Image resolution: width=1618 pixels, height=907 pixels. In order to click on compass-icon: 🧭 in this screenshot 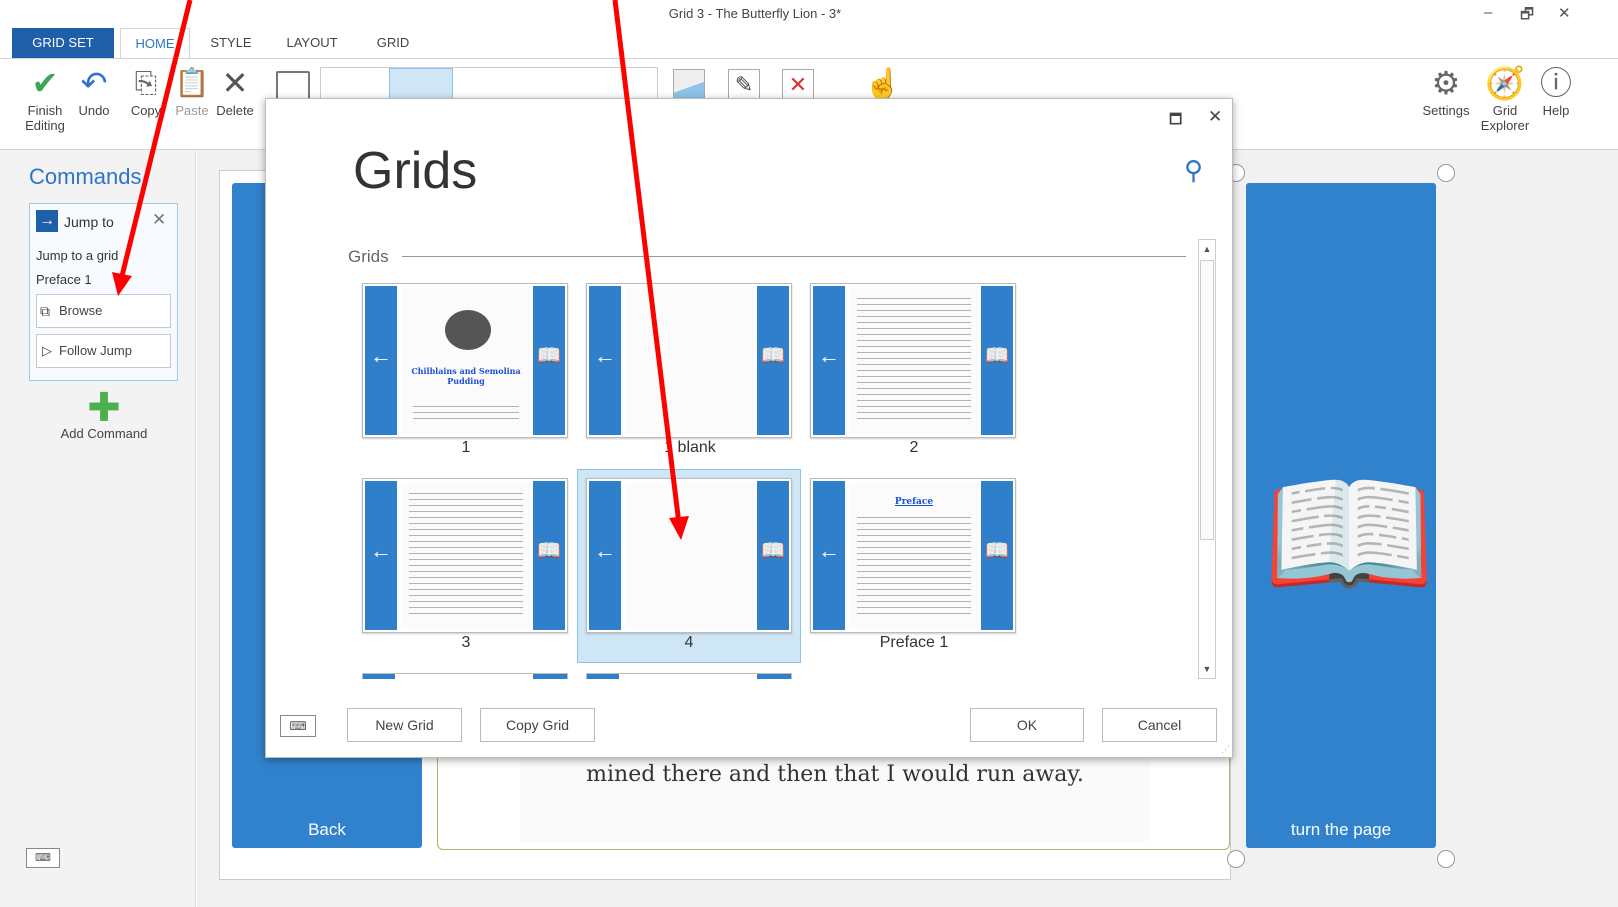, I will do `click(1505, 83)`.